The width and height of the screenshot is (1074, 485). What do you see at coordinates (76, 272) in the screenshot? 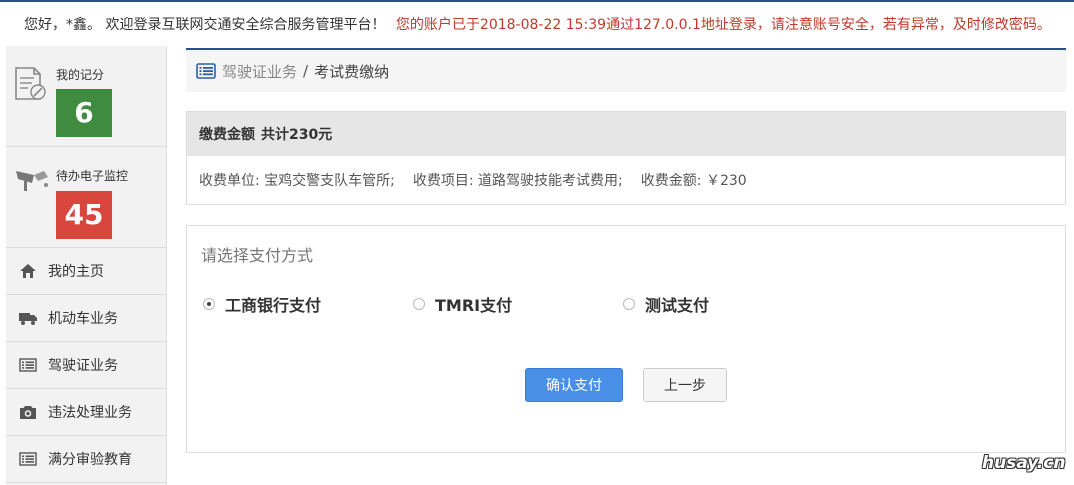
I see `sidebar-item-label: 我的主页` at bounding box center [76, 272].